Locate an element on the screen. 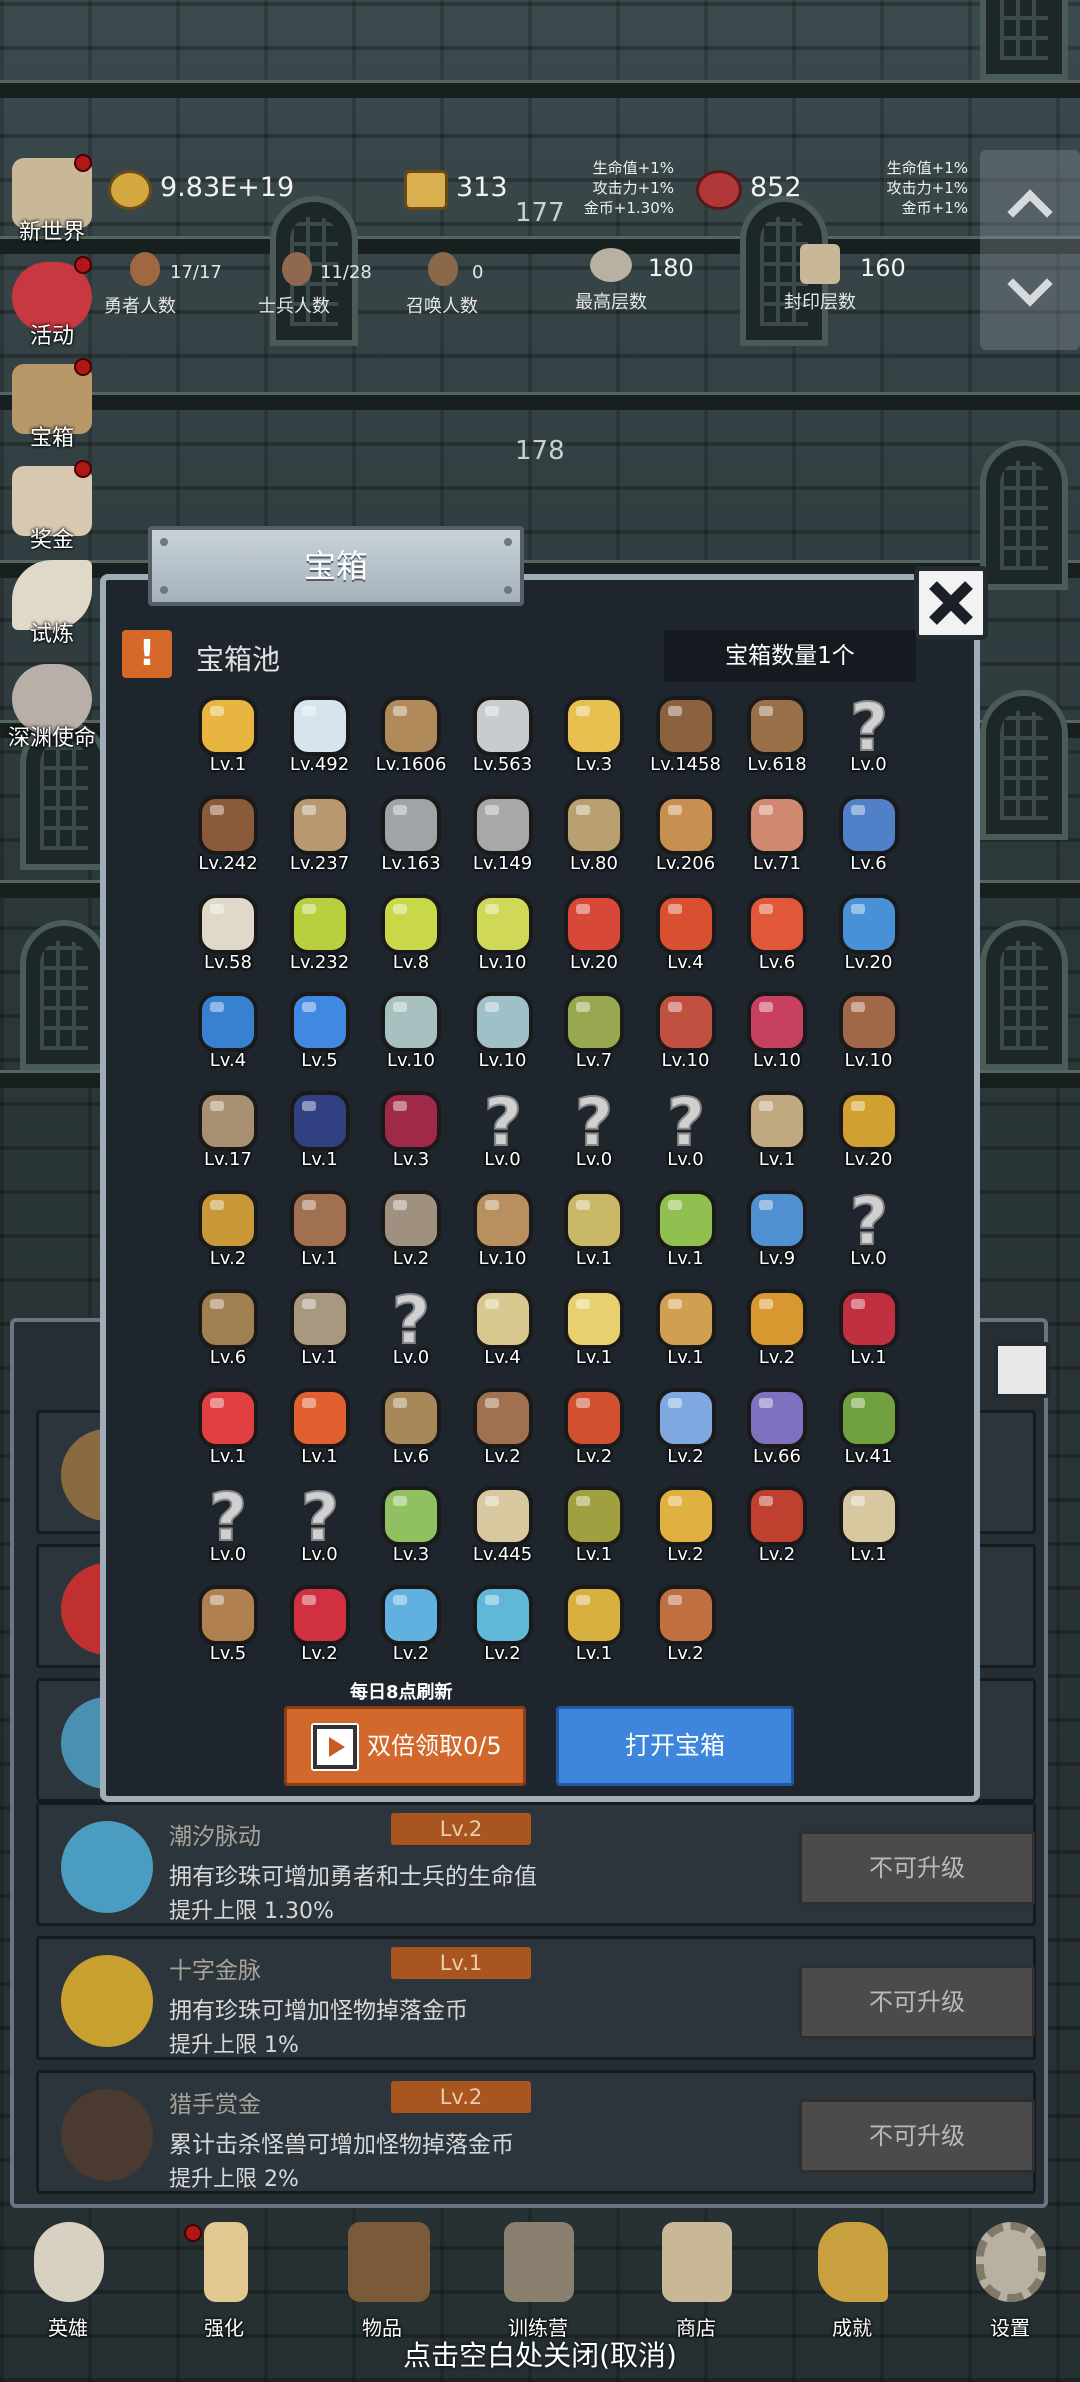 The height and width of the screenshot is (2382, 1080). chest-item: Lv.563 is located at coordinates (503, 737).